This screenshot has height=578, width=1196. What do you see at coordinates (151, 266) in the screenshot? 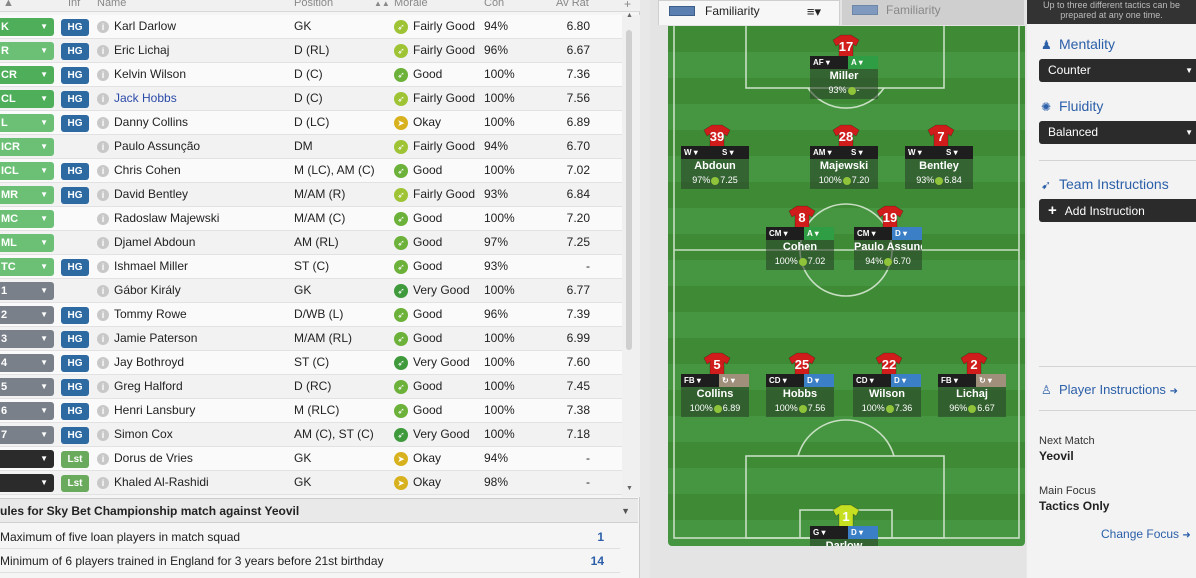
I see `player-name: Ishmael Miller` at bounding box center [151, 266].